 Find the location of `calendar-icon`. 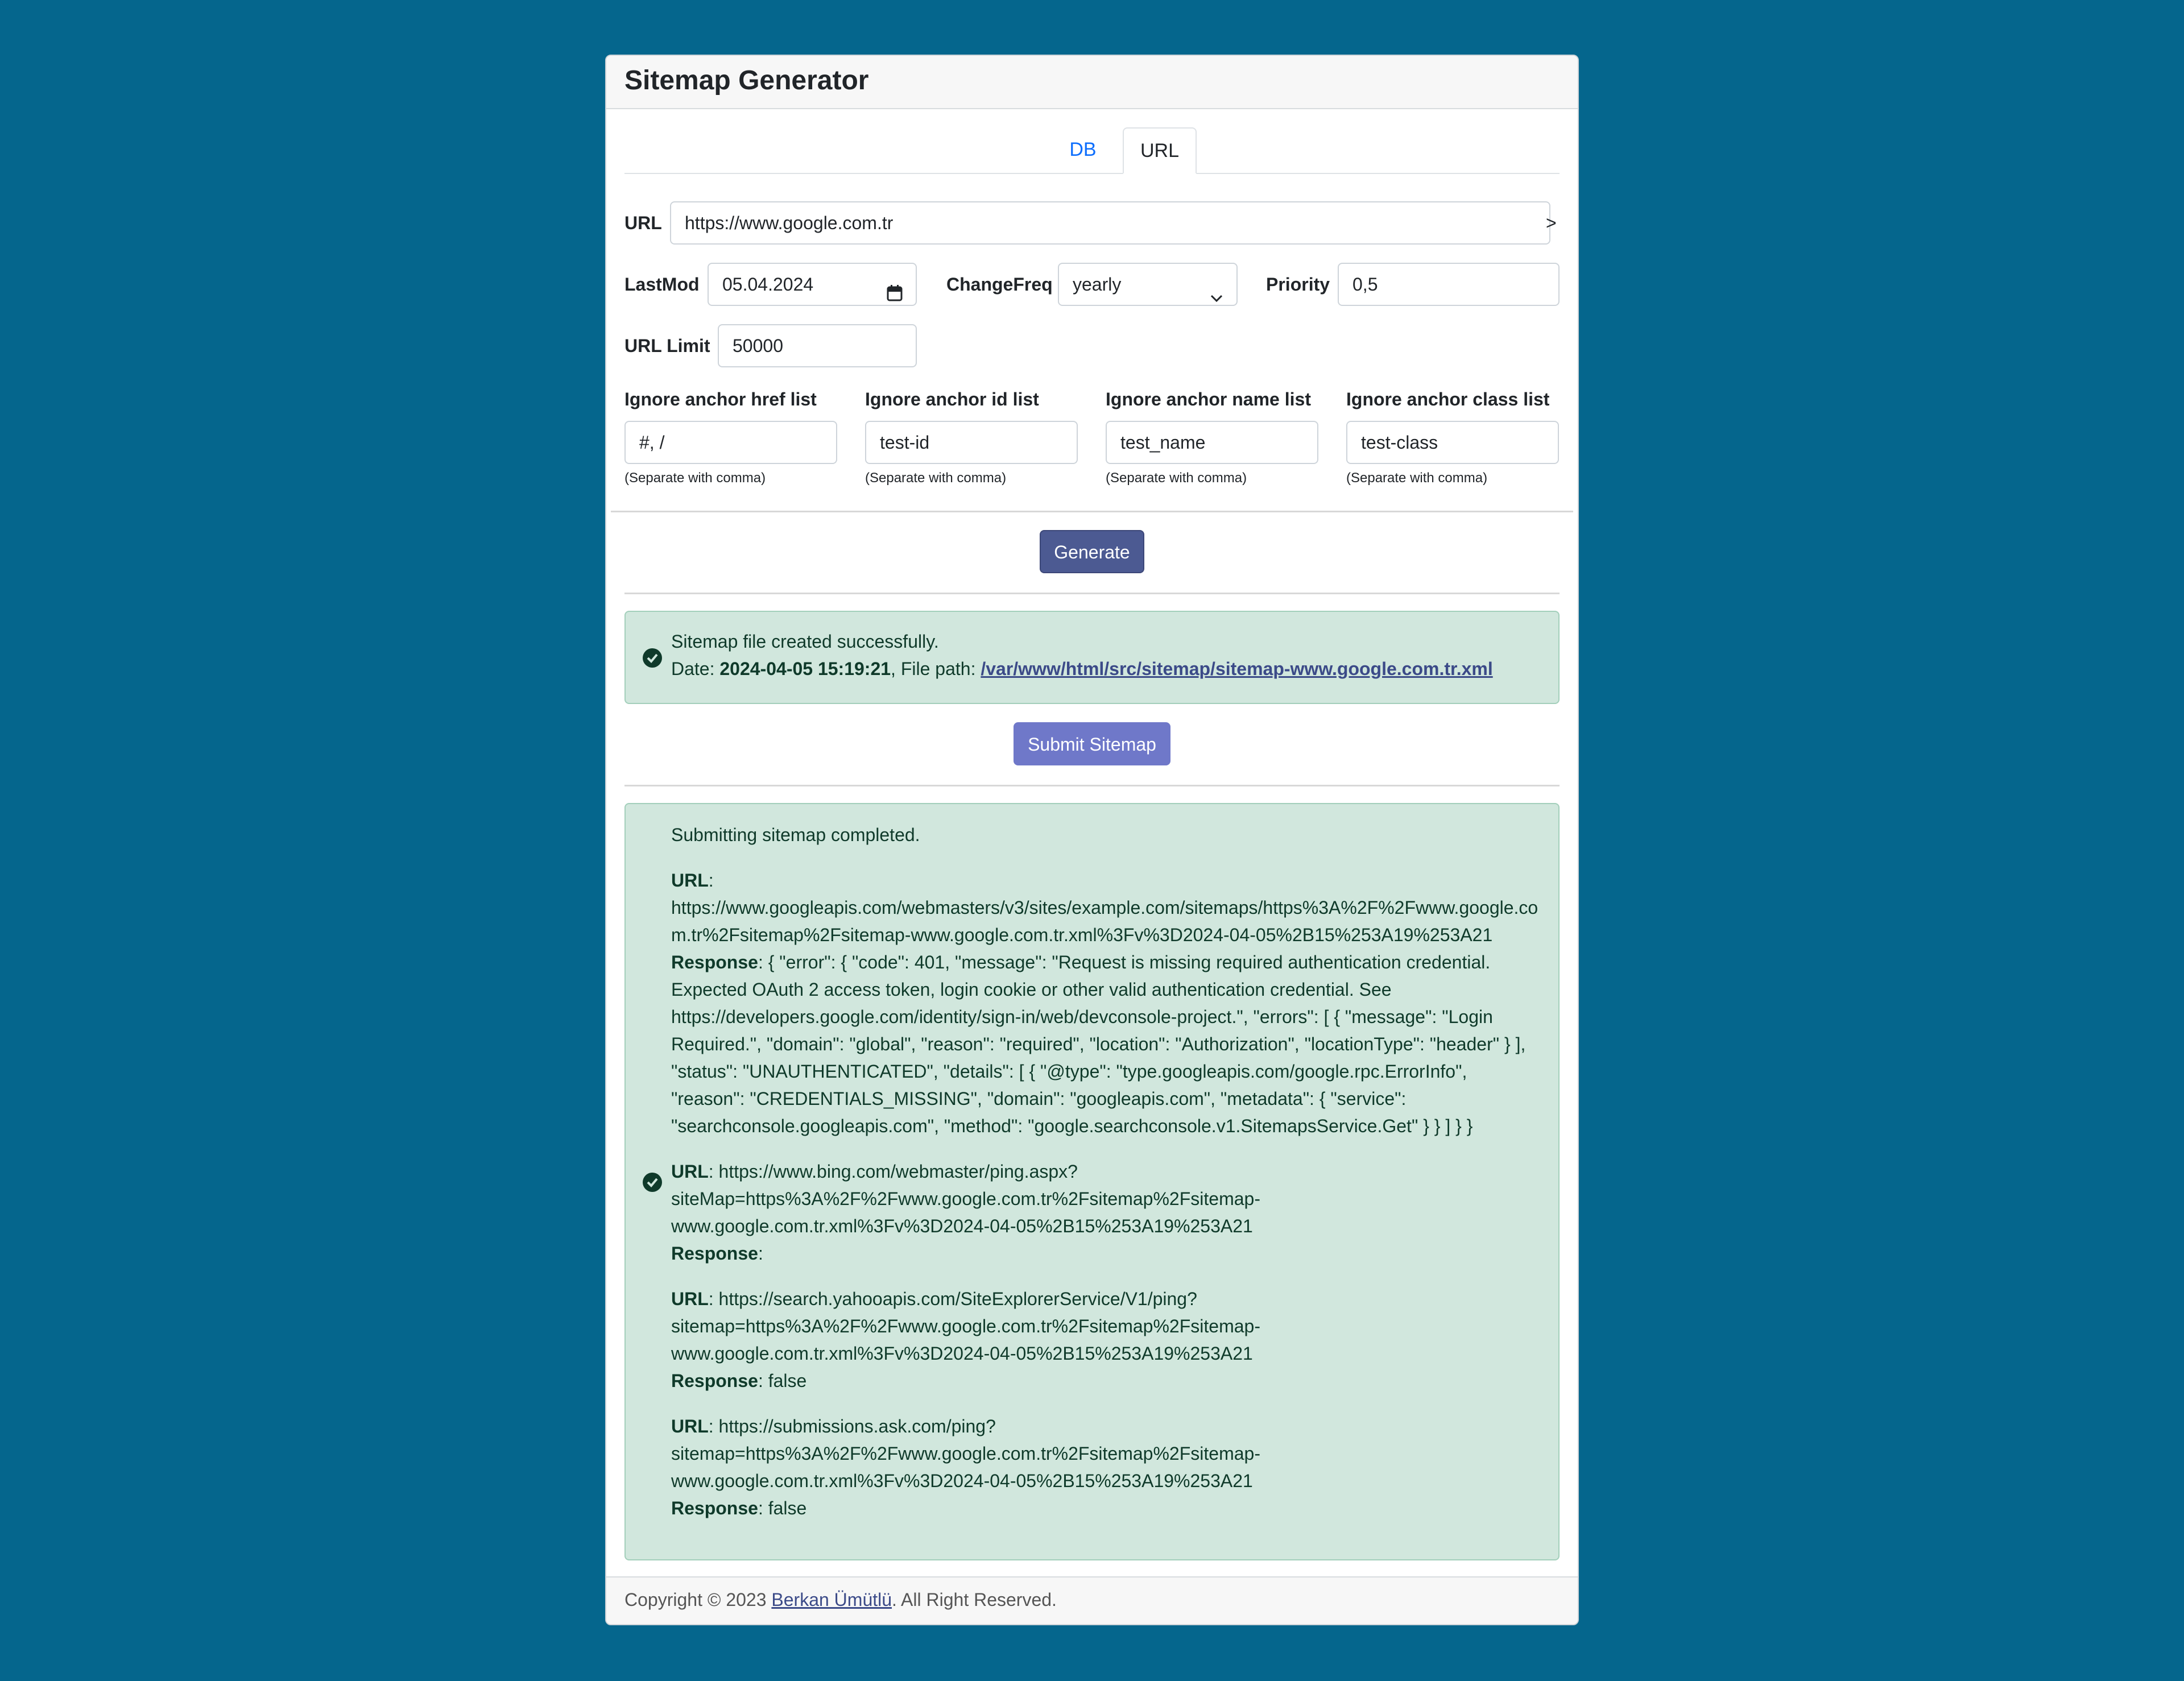

calendar-icon is located at coordinates (894, 290).